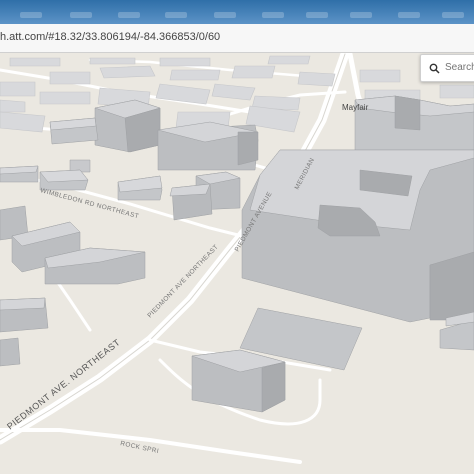 Image resolution: width=474 pixels, height=474 pixels. Describe the element at coordinates (237, 12) in the screenshot. I see `browser-tab-strip` at that location.